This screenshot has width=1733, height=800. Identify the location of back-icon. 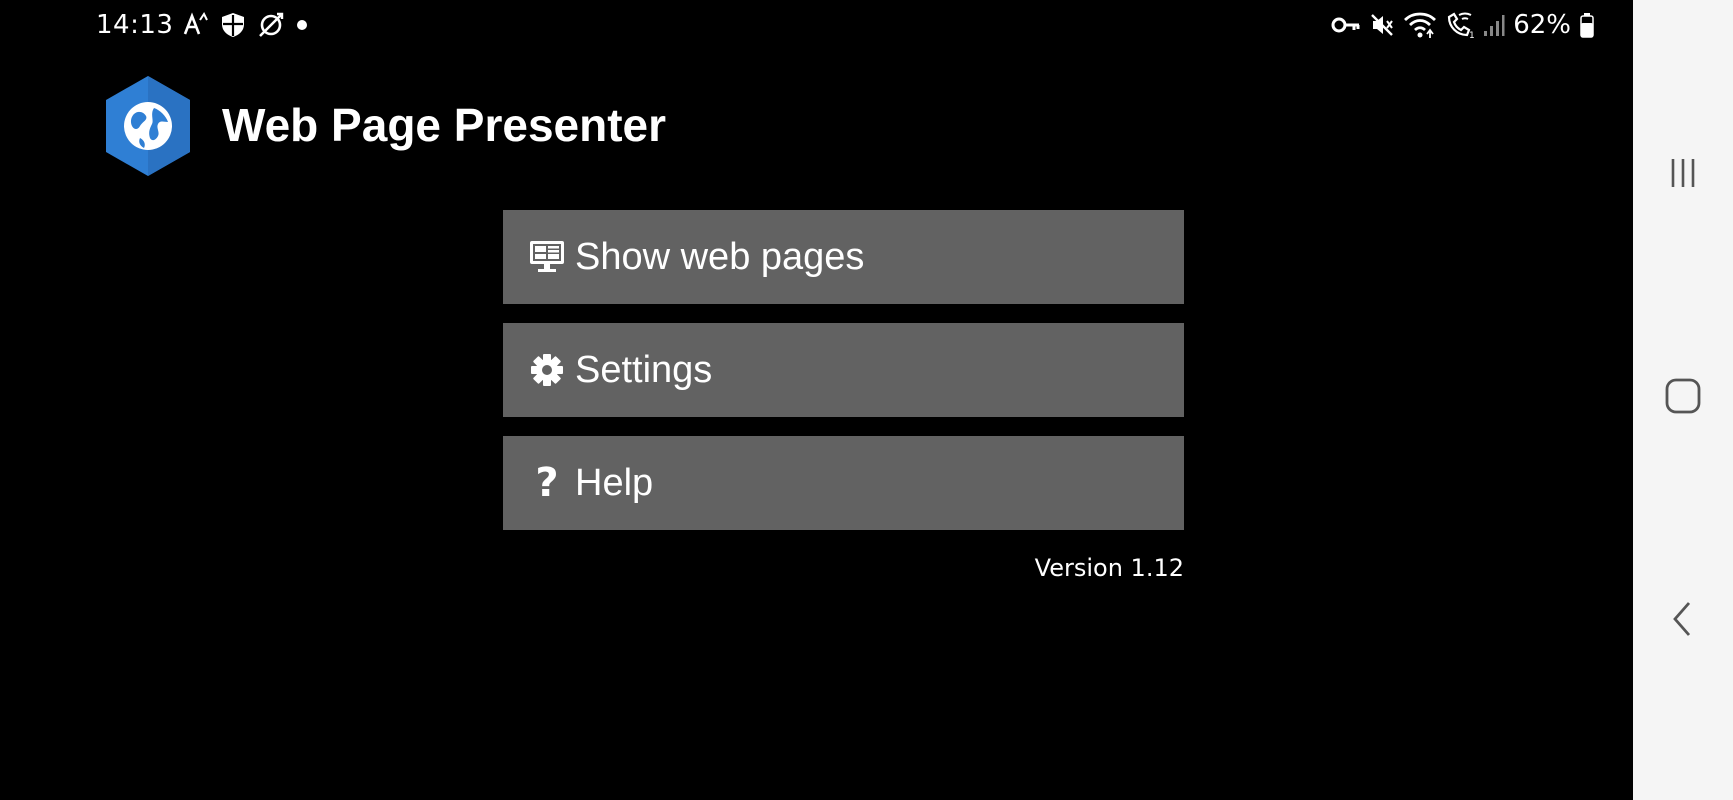
(1683, 619).